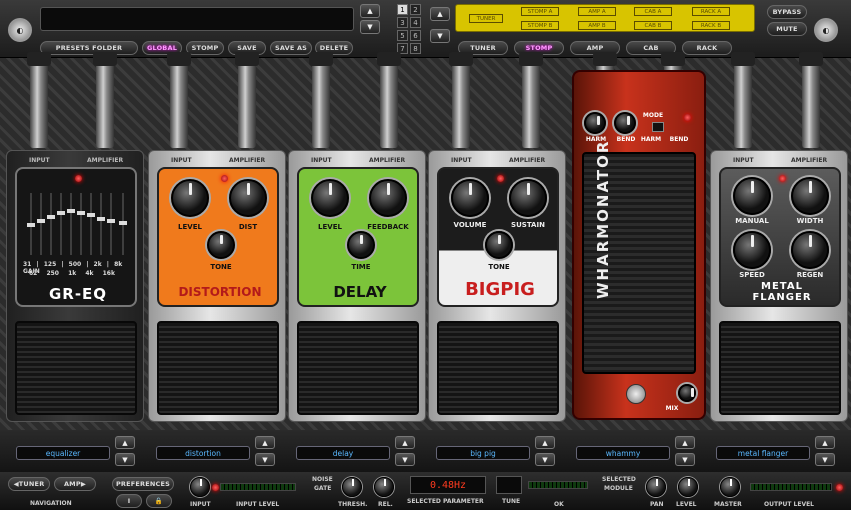 Image resolution: width=851 pixels, height=510 pixels. What do you see at coordinates (352, 487) in the screenshot?
I see `thresh-knob` at bounding box center [352, 487].